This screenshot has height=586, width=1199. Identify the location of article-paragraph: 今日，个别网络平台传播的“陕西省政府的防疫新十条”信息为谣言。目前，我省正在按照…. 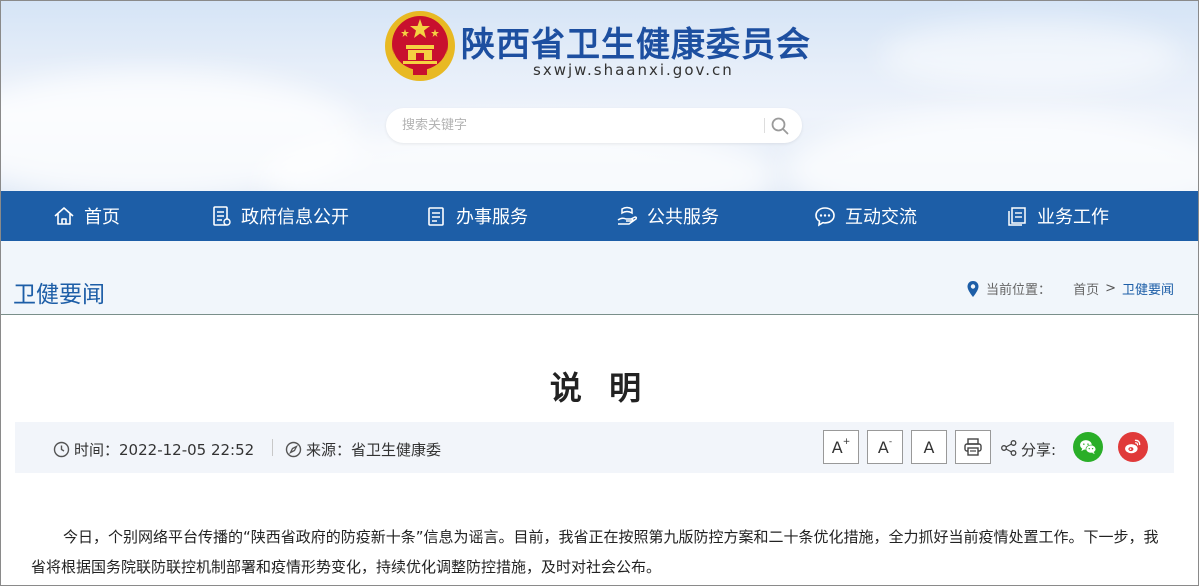
(595, 552).